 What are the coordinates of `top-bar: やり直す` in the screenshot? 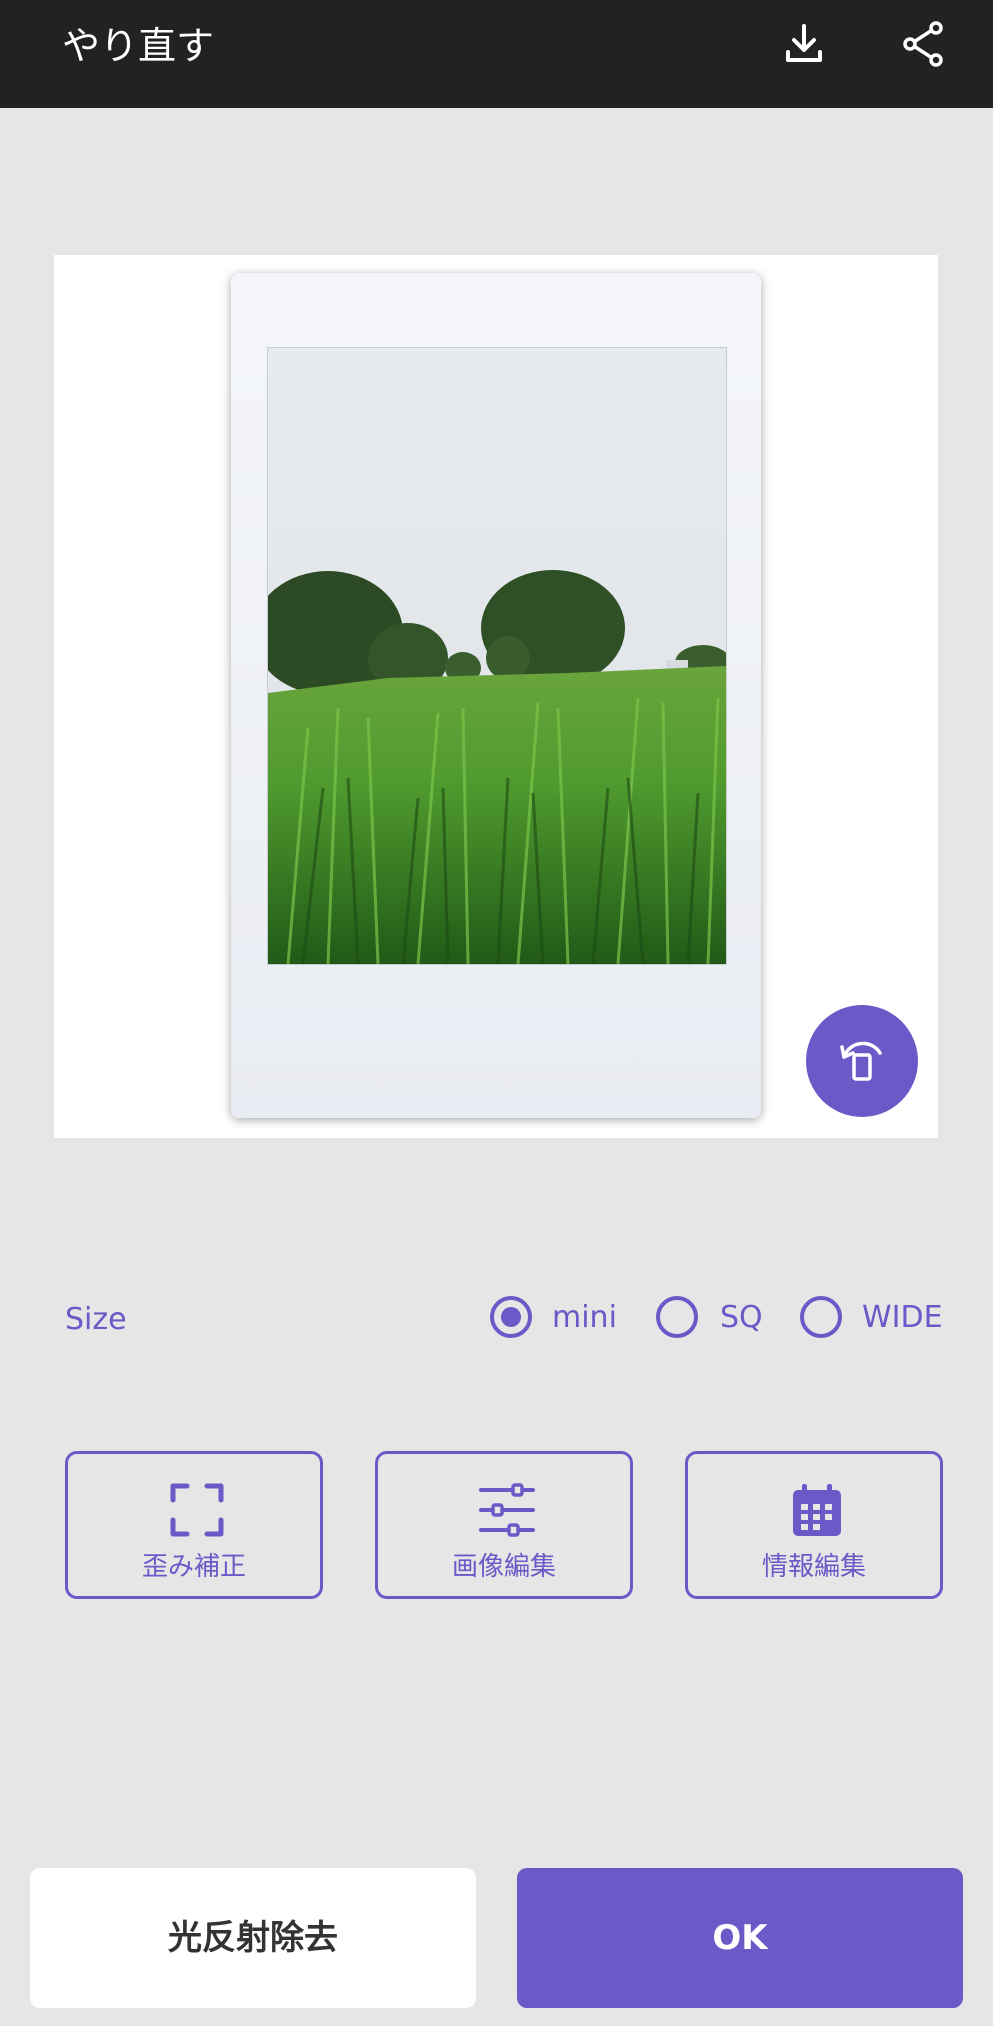 It's located at (496, 54).